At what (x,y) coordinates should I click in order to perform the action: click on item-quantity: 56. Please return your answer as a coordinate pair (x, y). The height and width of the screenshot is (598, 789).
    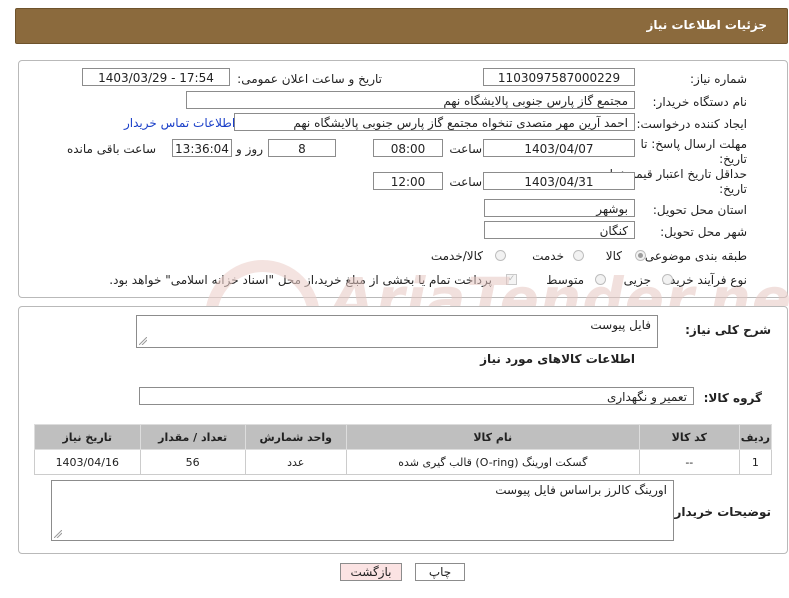
    Looking at the image, I should click on (192, 462).